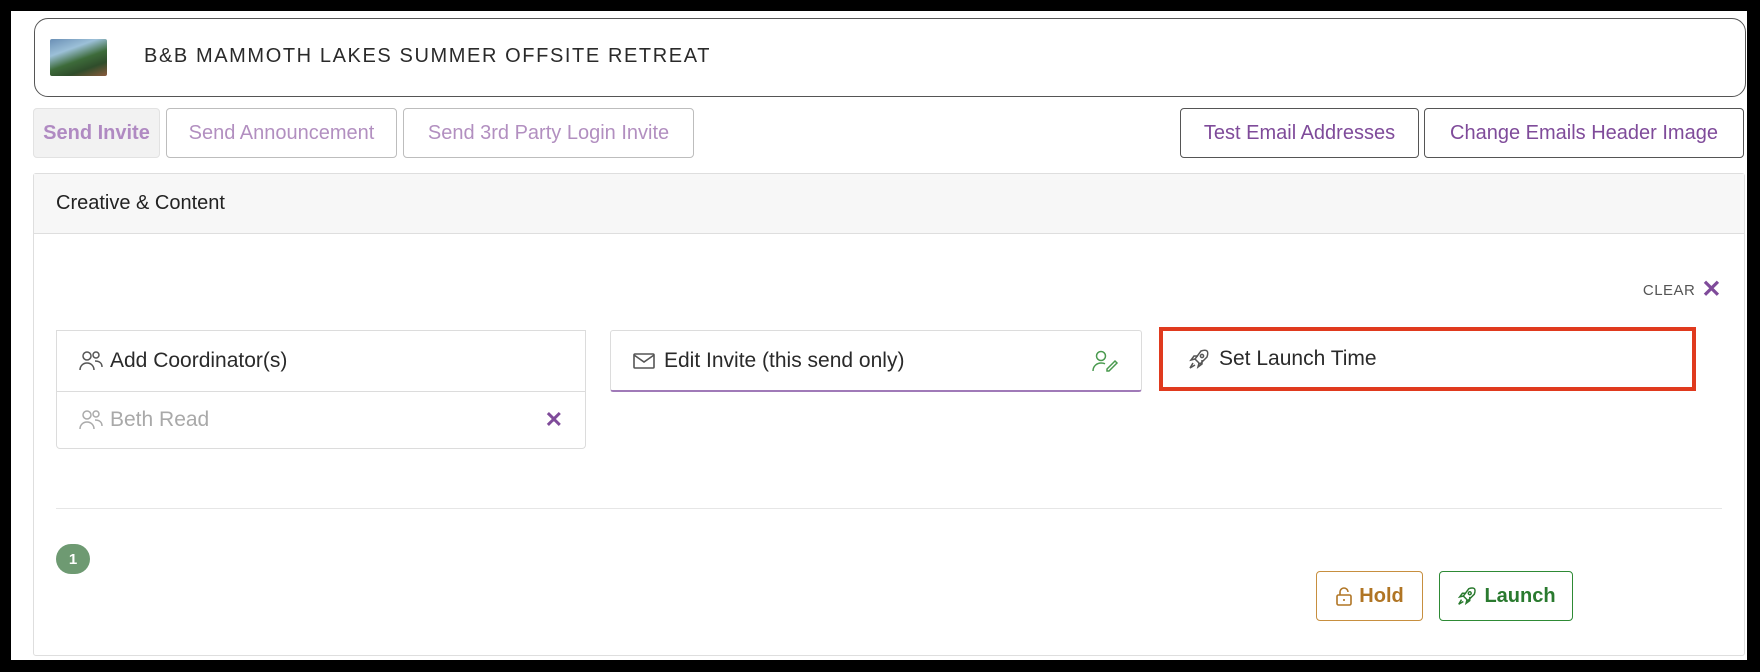 Image resolution: width=1760 pixels, height=672 pixels. Describe the element at coordinates (321, 361) in the screenshot. I see `add-coordinators-button: Add Coordinator(s)` at that location.